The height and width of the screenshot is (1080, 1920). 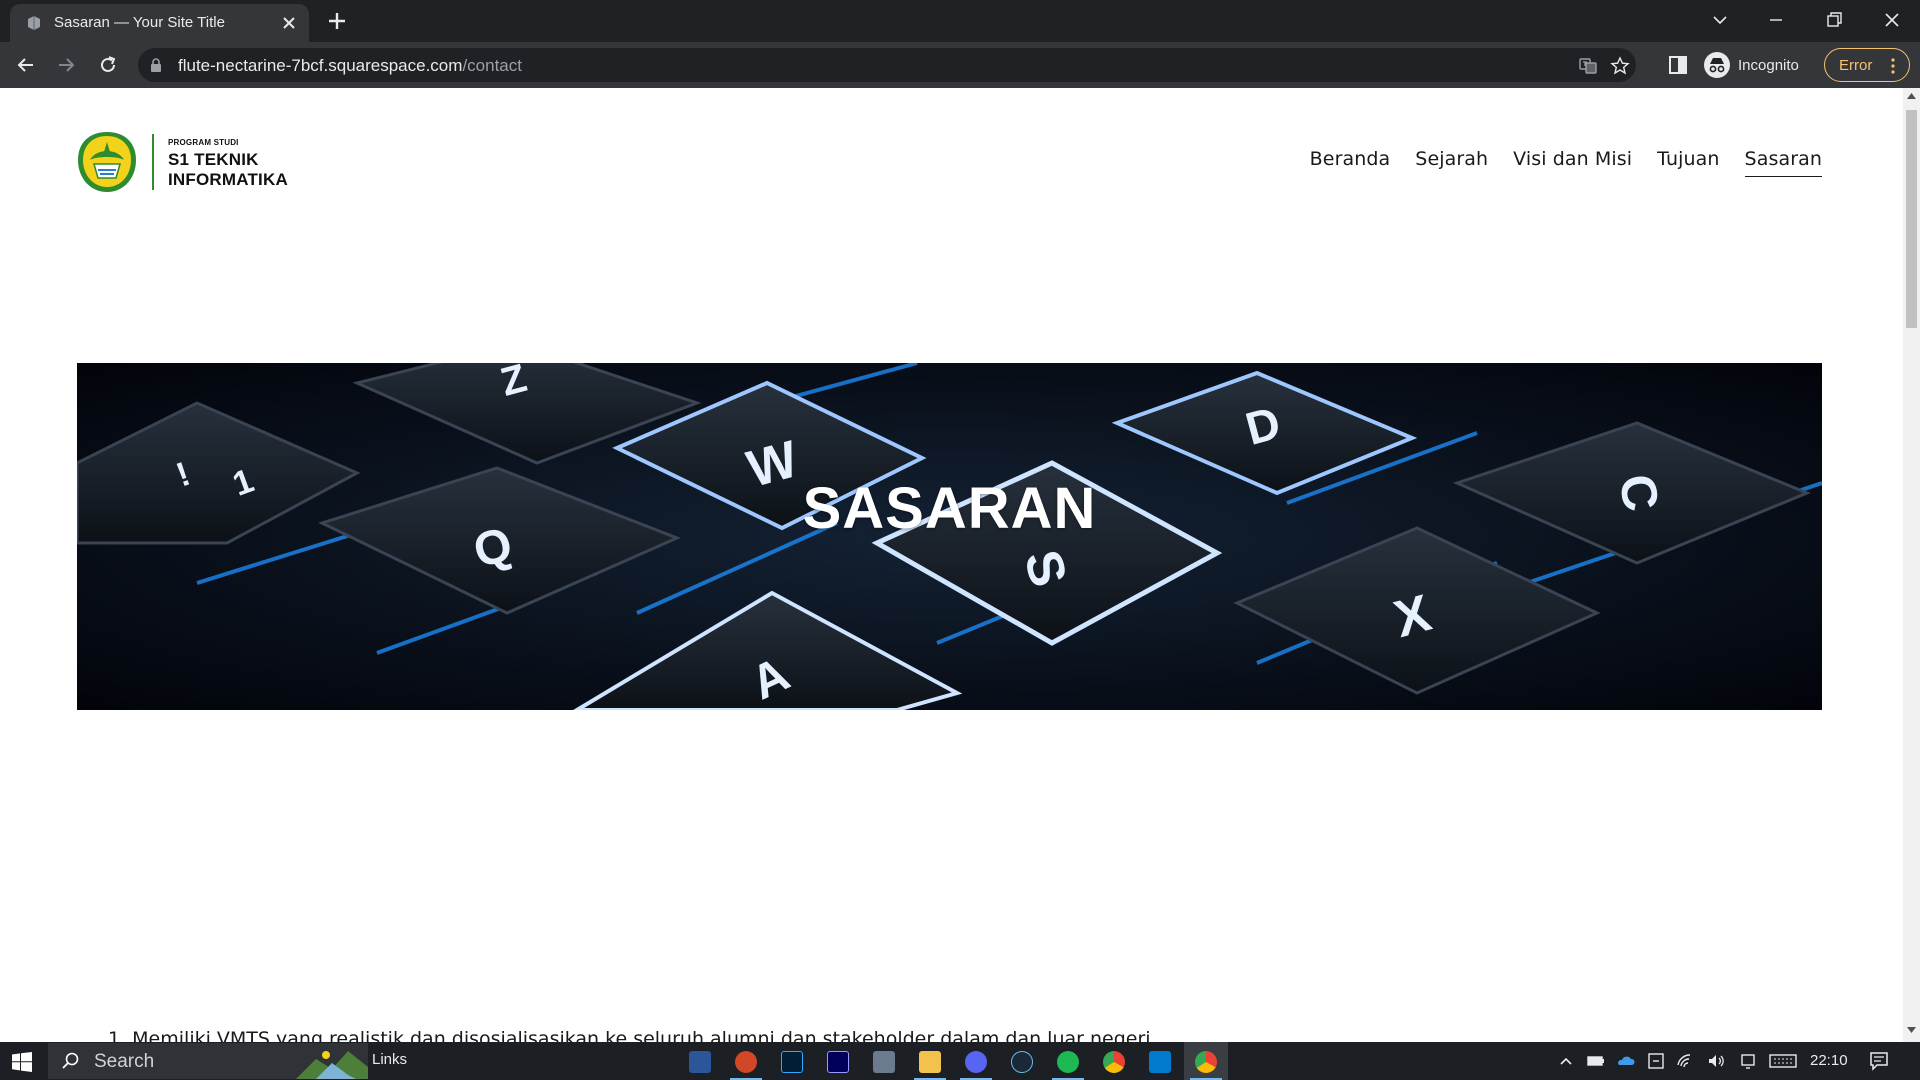 I want to click on taskbar-app-chrome, so click(x=1114, y=1061).